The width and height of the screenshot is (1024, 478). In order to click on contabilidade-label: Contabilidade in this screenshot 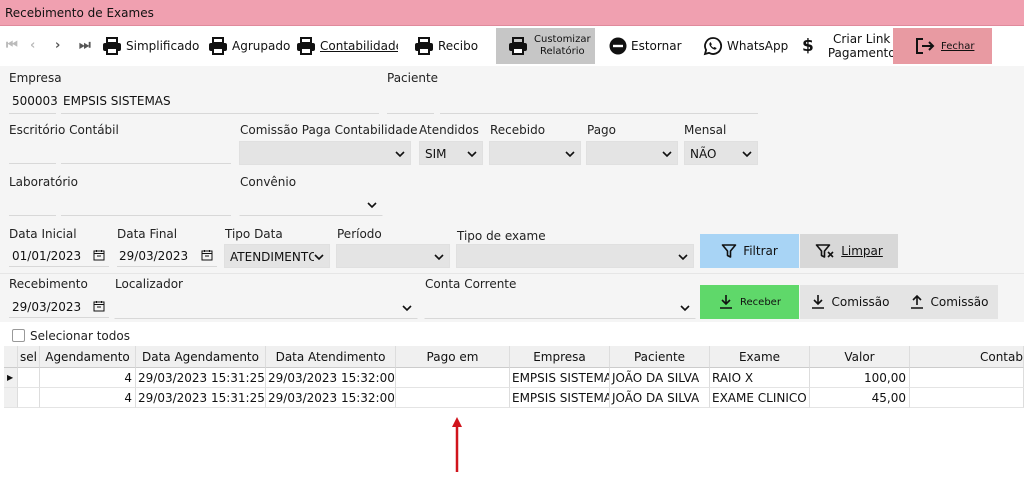, I will do `click(359, 46)`.